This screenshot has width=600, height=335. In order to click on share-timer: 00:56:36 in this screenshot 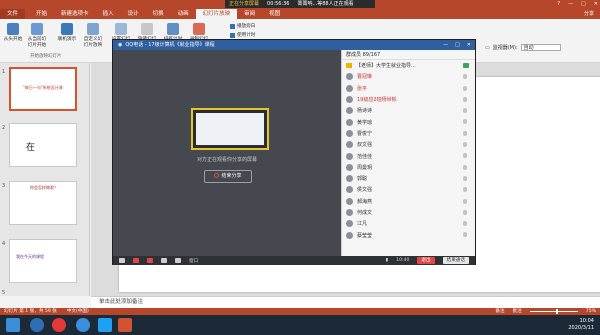, I will do `click(278, 4)`.